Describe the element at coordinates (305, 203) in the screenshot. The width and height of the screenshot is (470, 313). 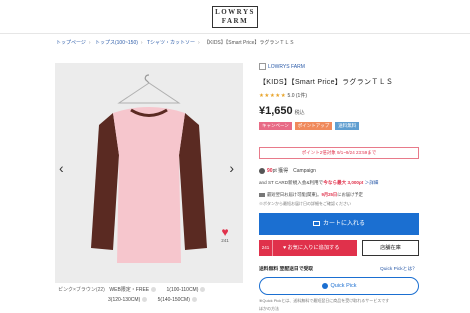
I see `delivery-note: ※ボタンから最短お届け日の詳細をご確認ください` at that location.